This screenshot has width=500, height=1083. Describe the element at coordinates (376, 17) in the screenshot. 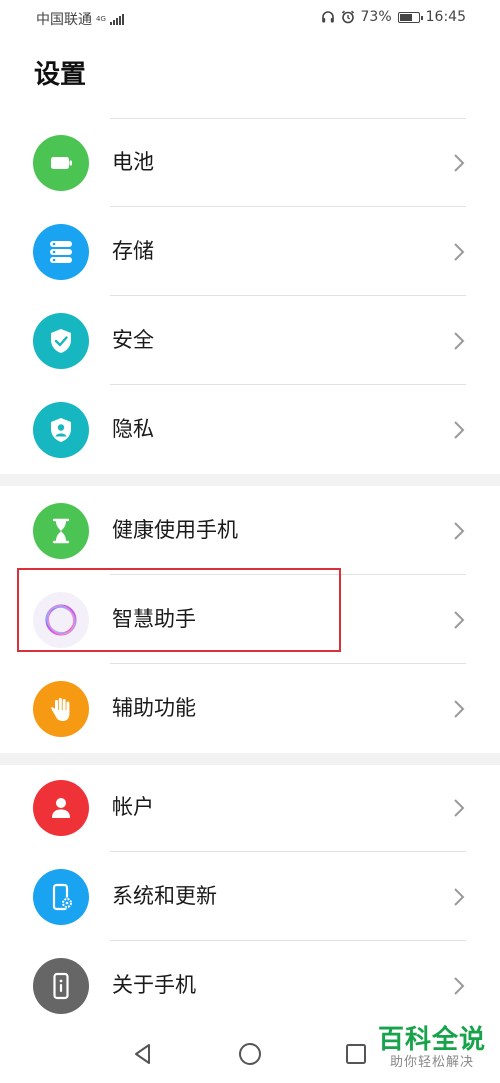

I see `battery-percent: 73%` at that location.